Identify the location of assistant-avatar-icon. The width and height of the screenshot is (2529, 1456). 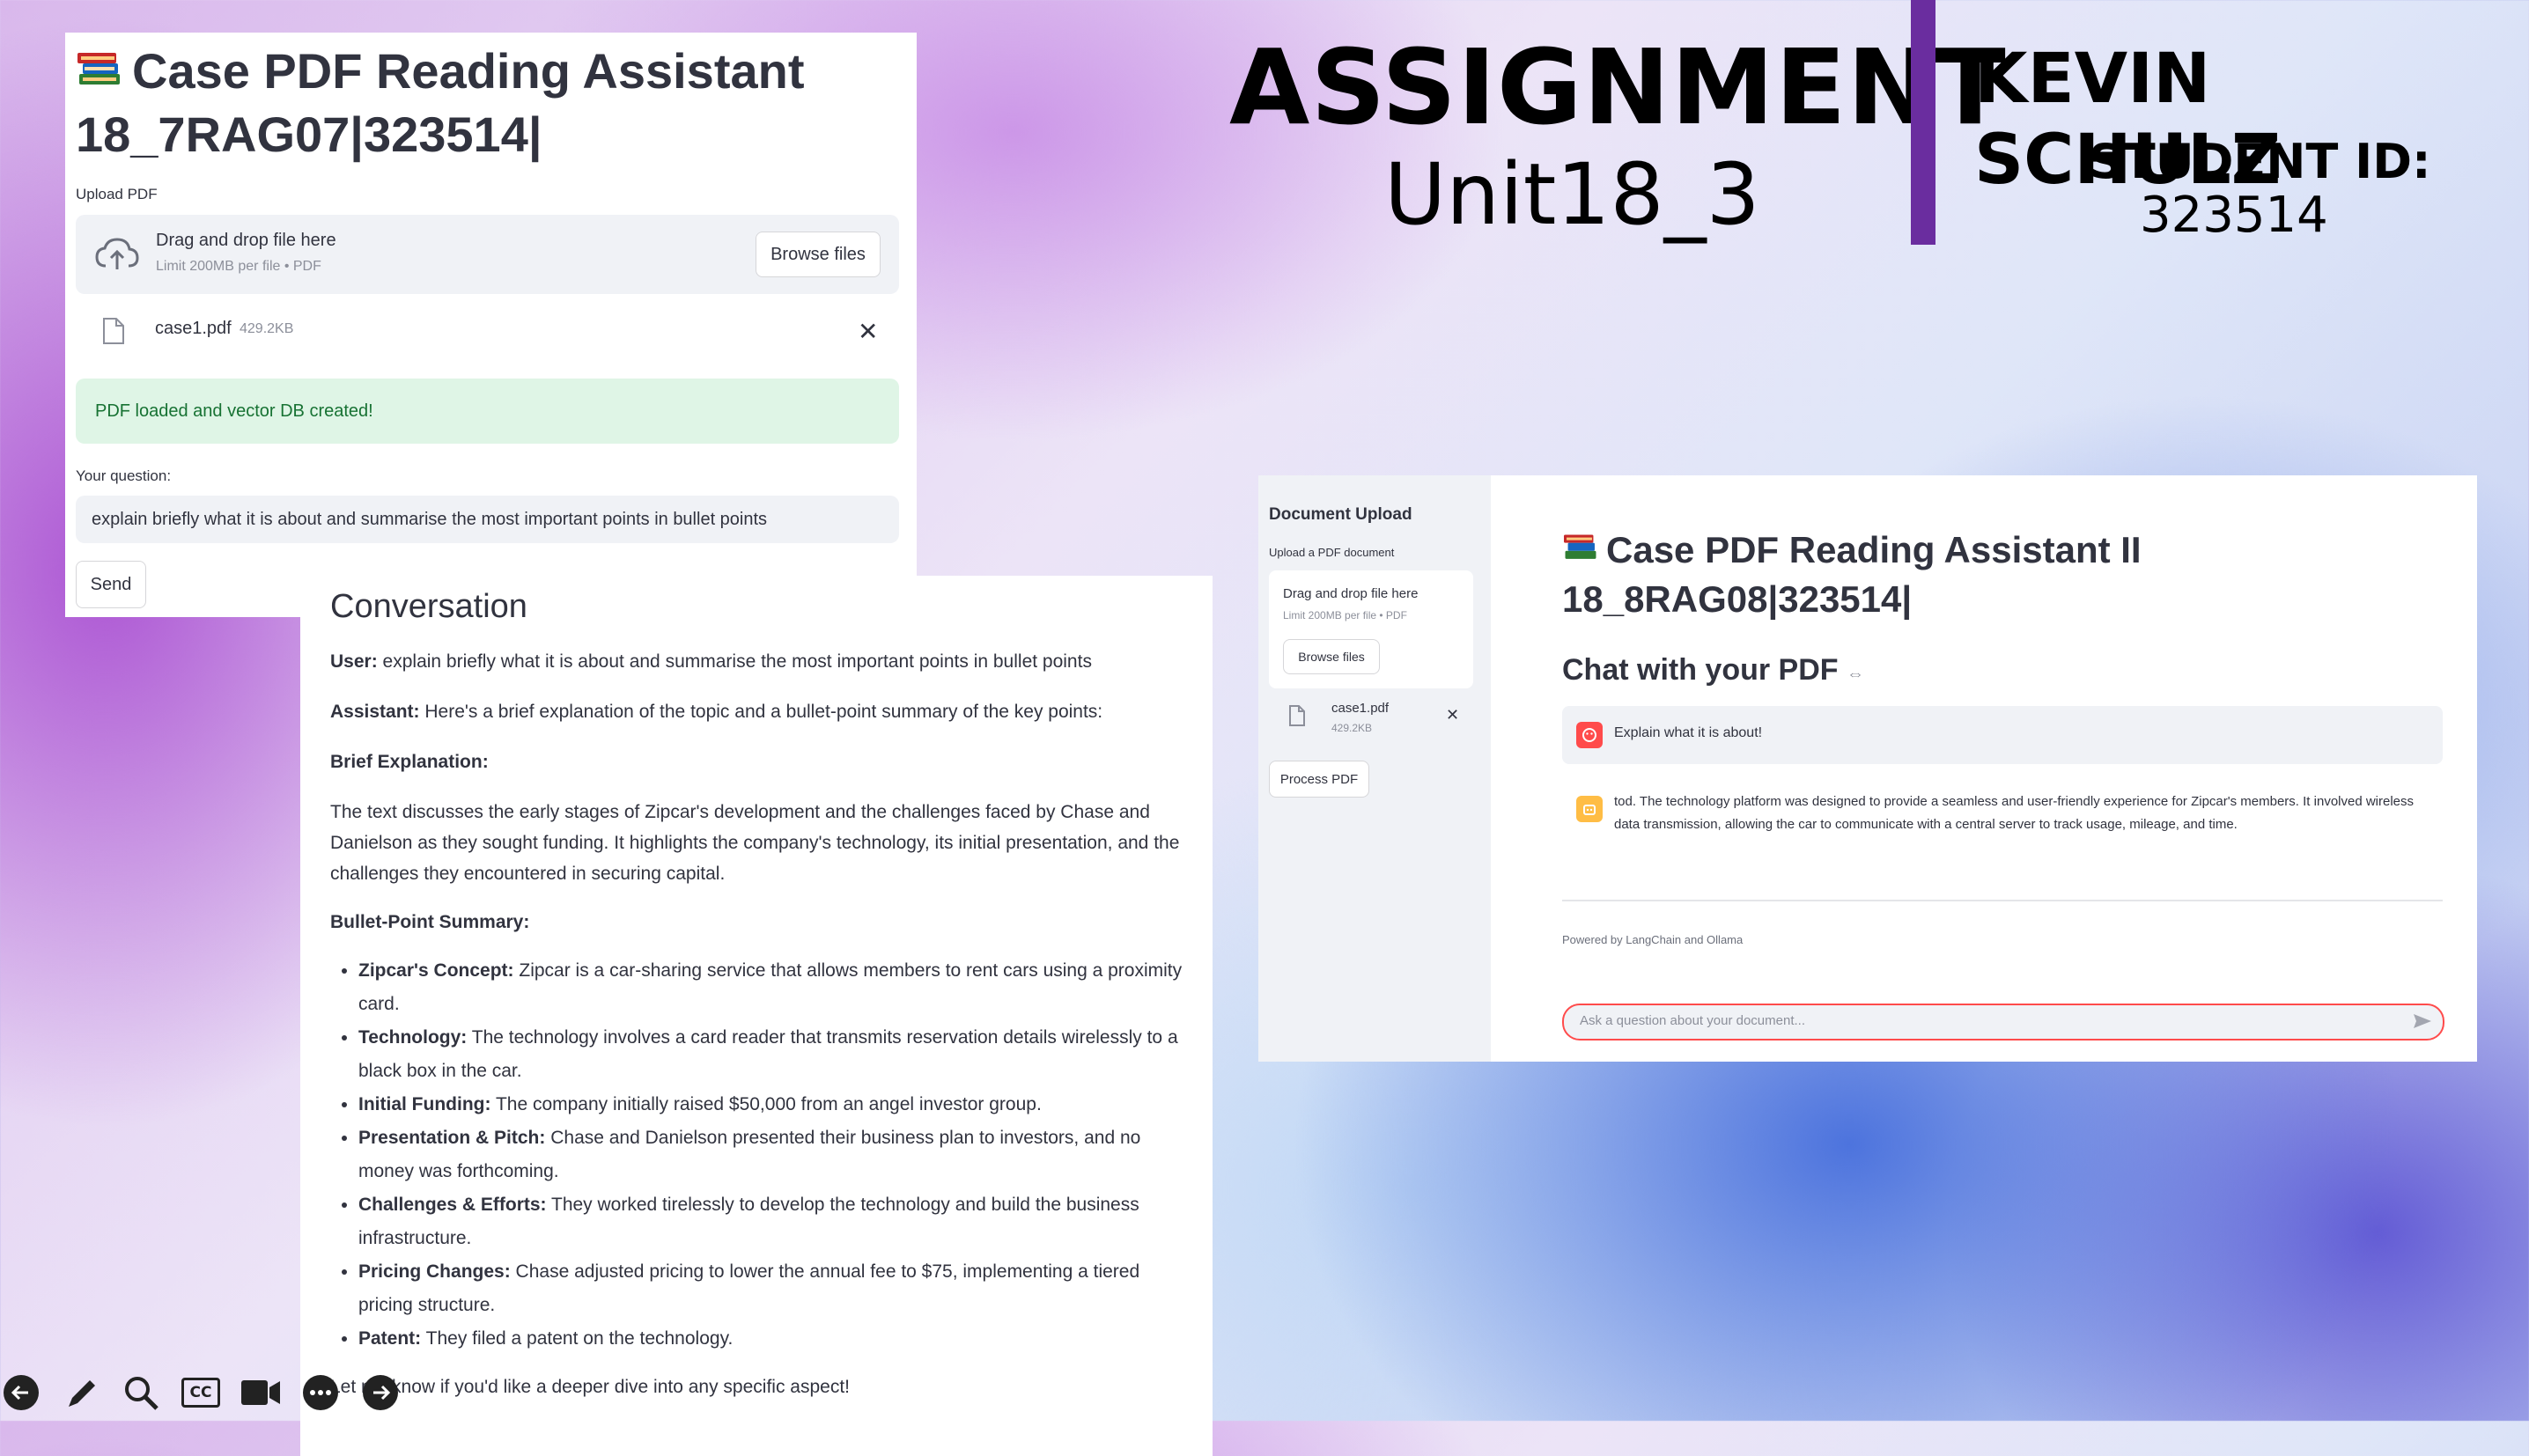
(1590, 809).